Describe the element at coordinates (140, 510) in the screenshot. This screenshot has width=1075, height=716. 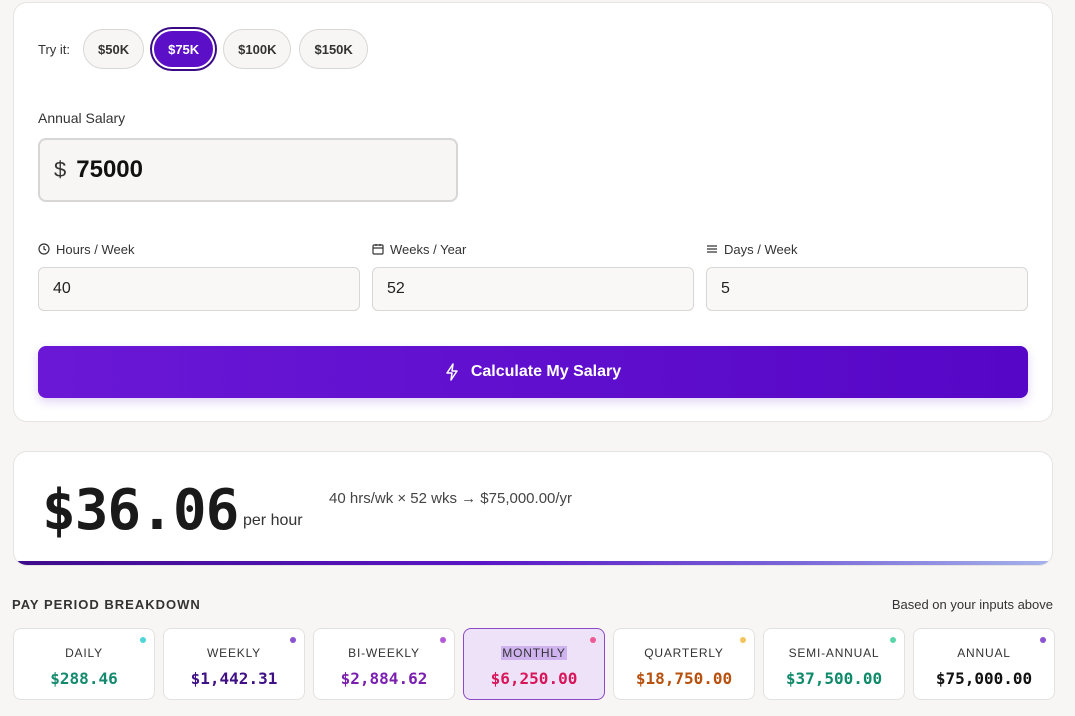
I see `hourly-rate: $36.06` at that location.